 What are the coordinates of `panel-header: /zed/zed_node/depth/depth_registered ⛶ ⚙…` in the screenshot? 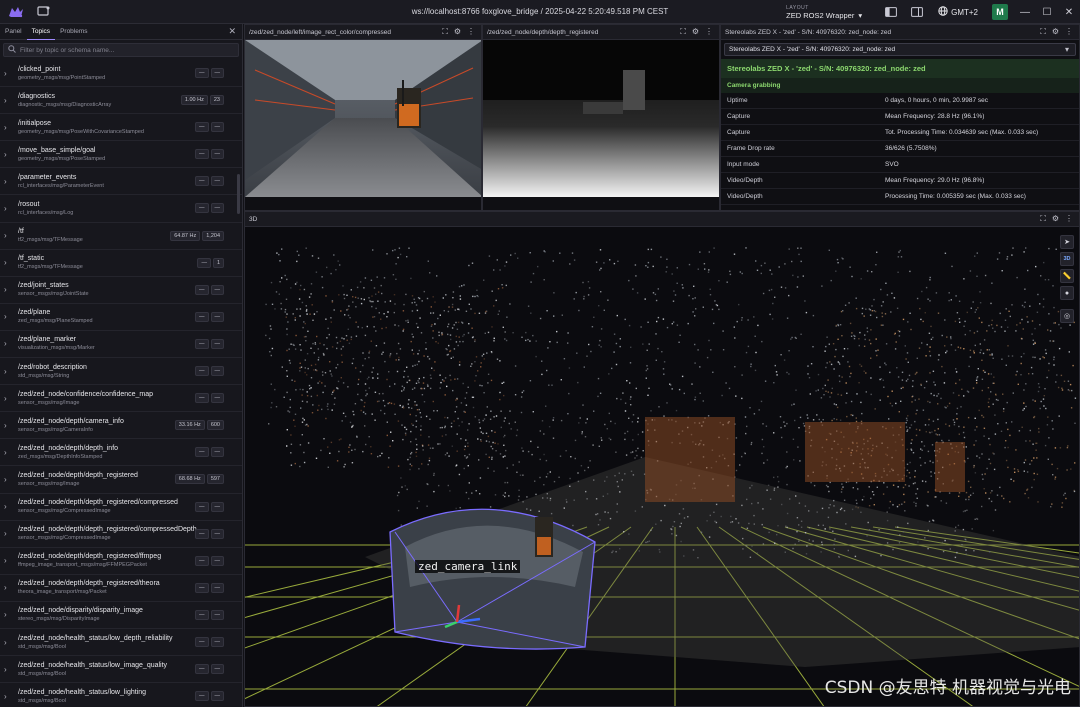 It's located at (601, 32).